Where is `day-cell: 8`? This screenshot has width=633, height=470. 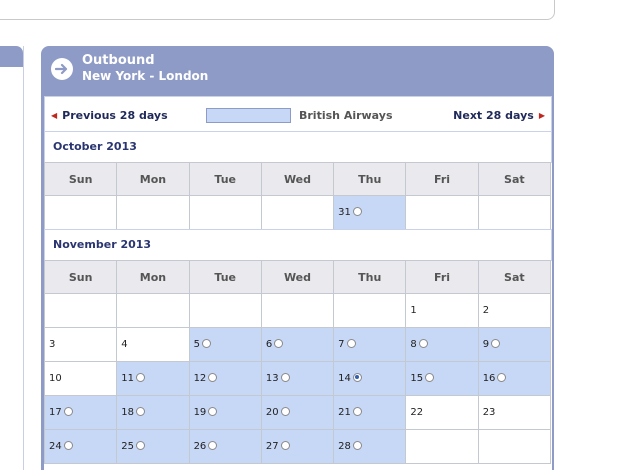
day-cell: 8 is located at coordinates (442, 344).